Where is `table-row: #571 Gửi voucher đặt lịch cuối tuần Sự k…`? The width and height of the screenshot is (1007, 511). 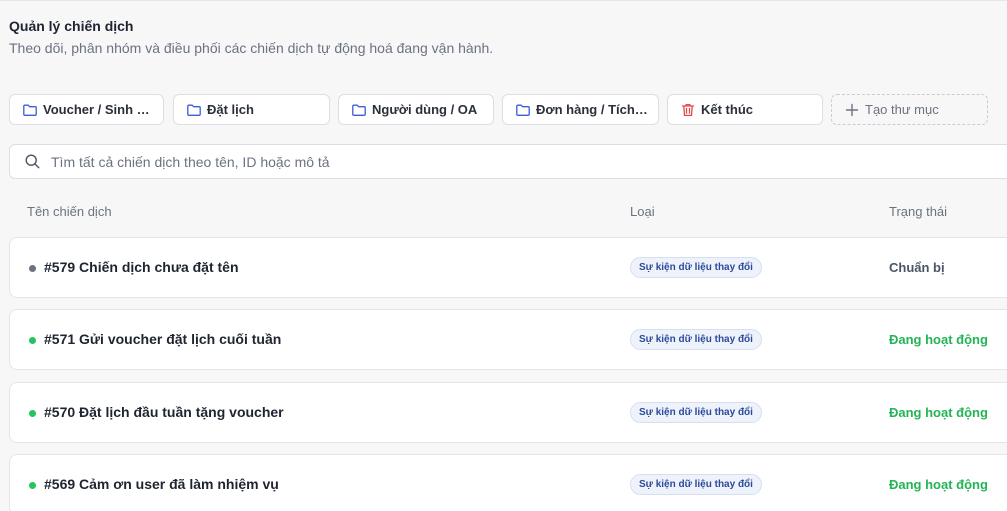
table-row: #571 Gửi voucher đặt lịch cuối tuần Sự k… is located at coordinates (508, 339).